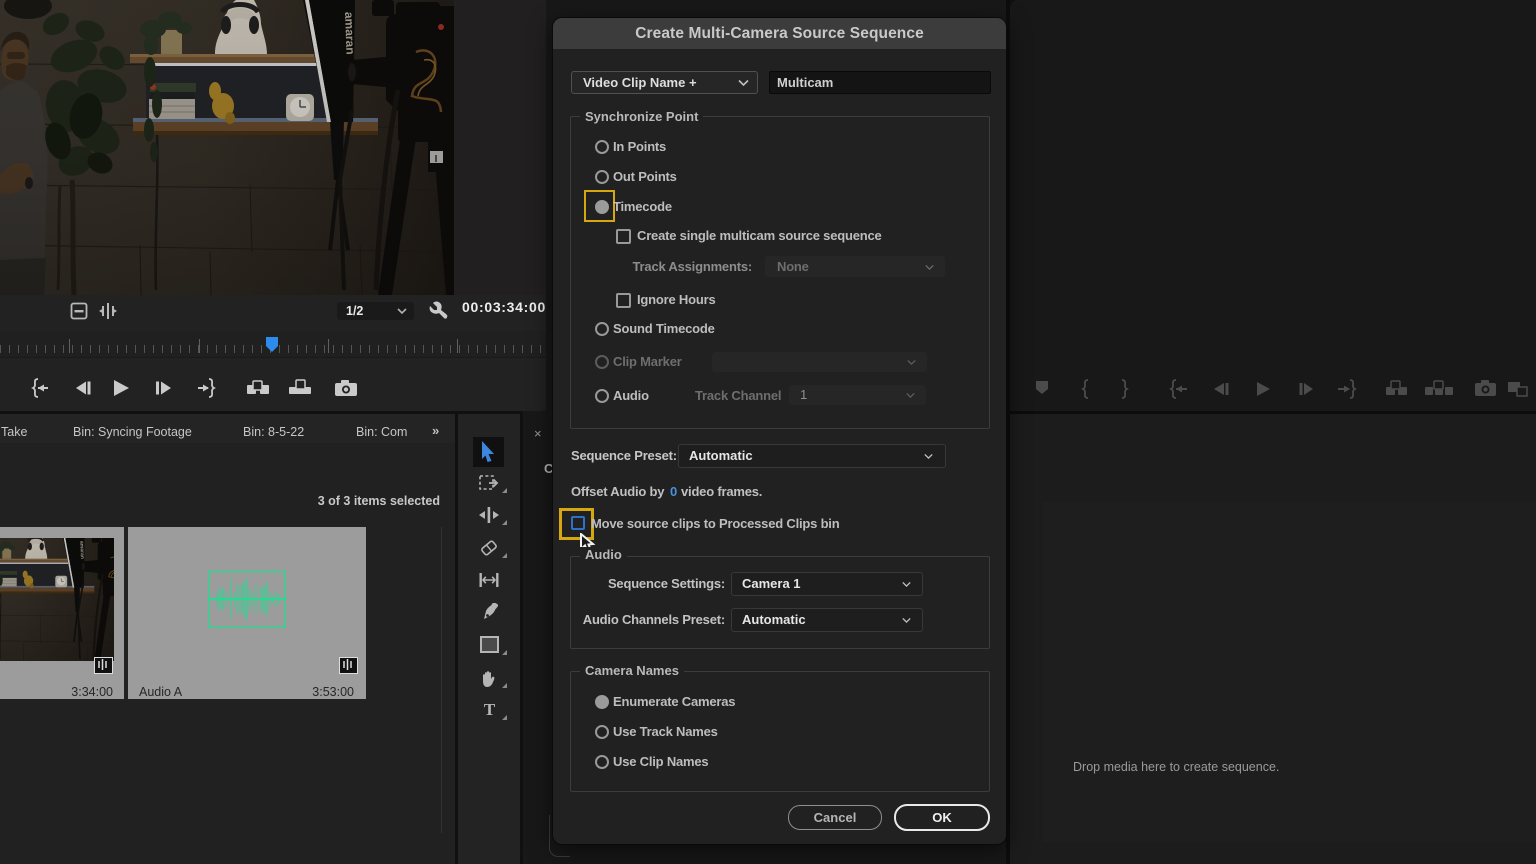  I want to click on svg-text: T, so click(490, 709).